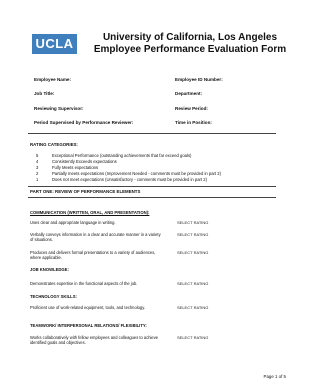  I want to click on review-period-label: Review Period:, so click(191, 108).